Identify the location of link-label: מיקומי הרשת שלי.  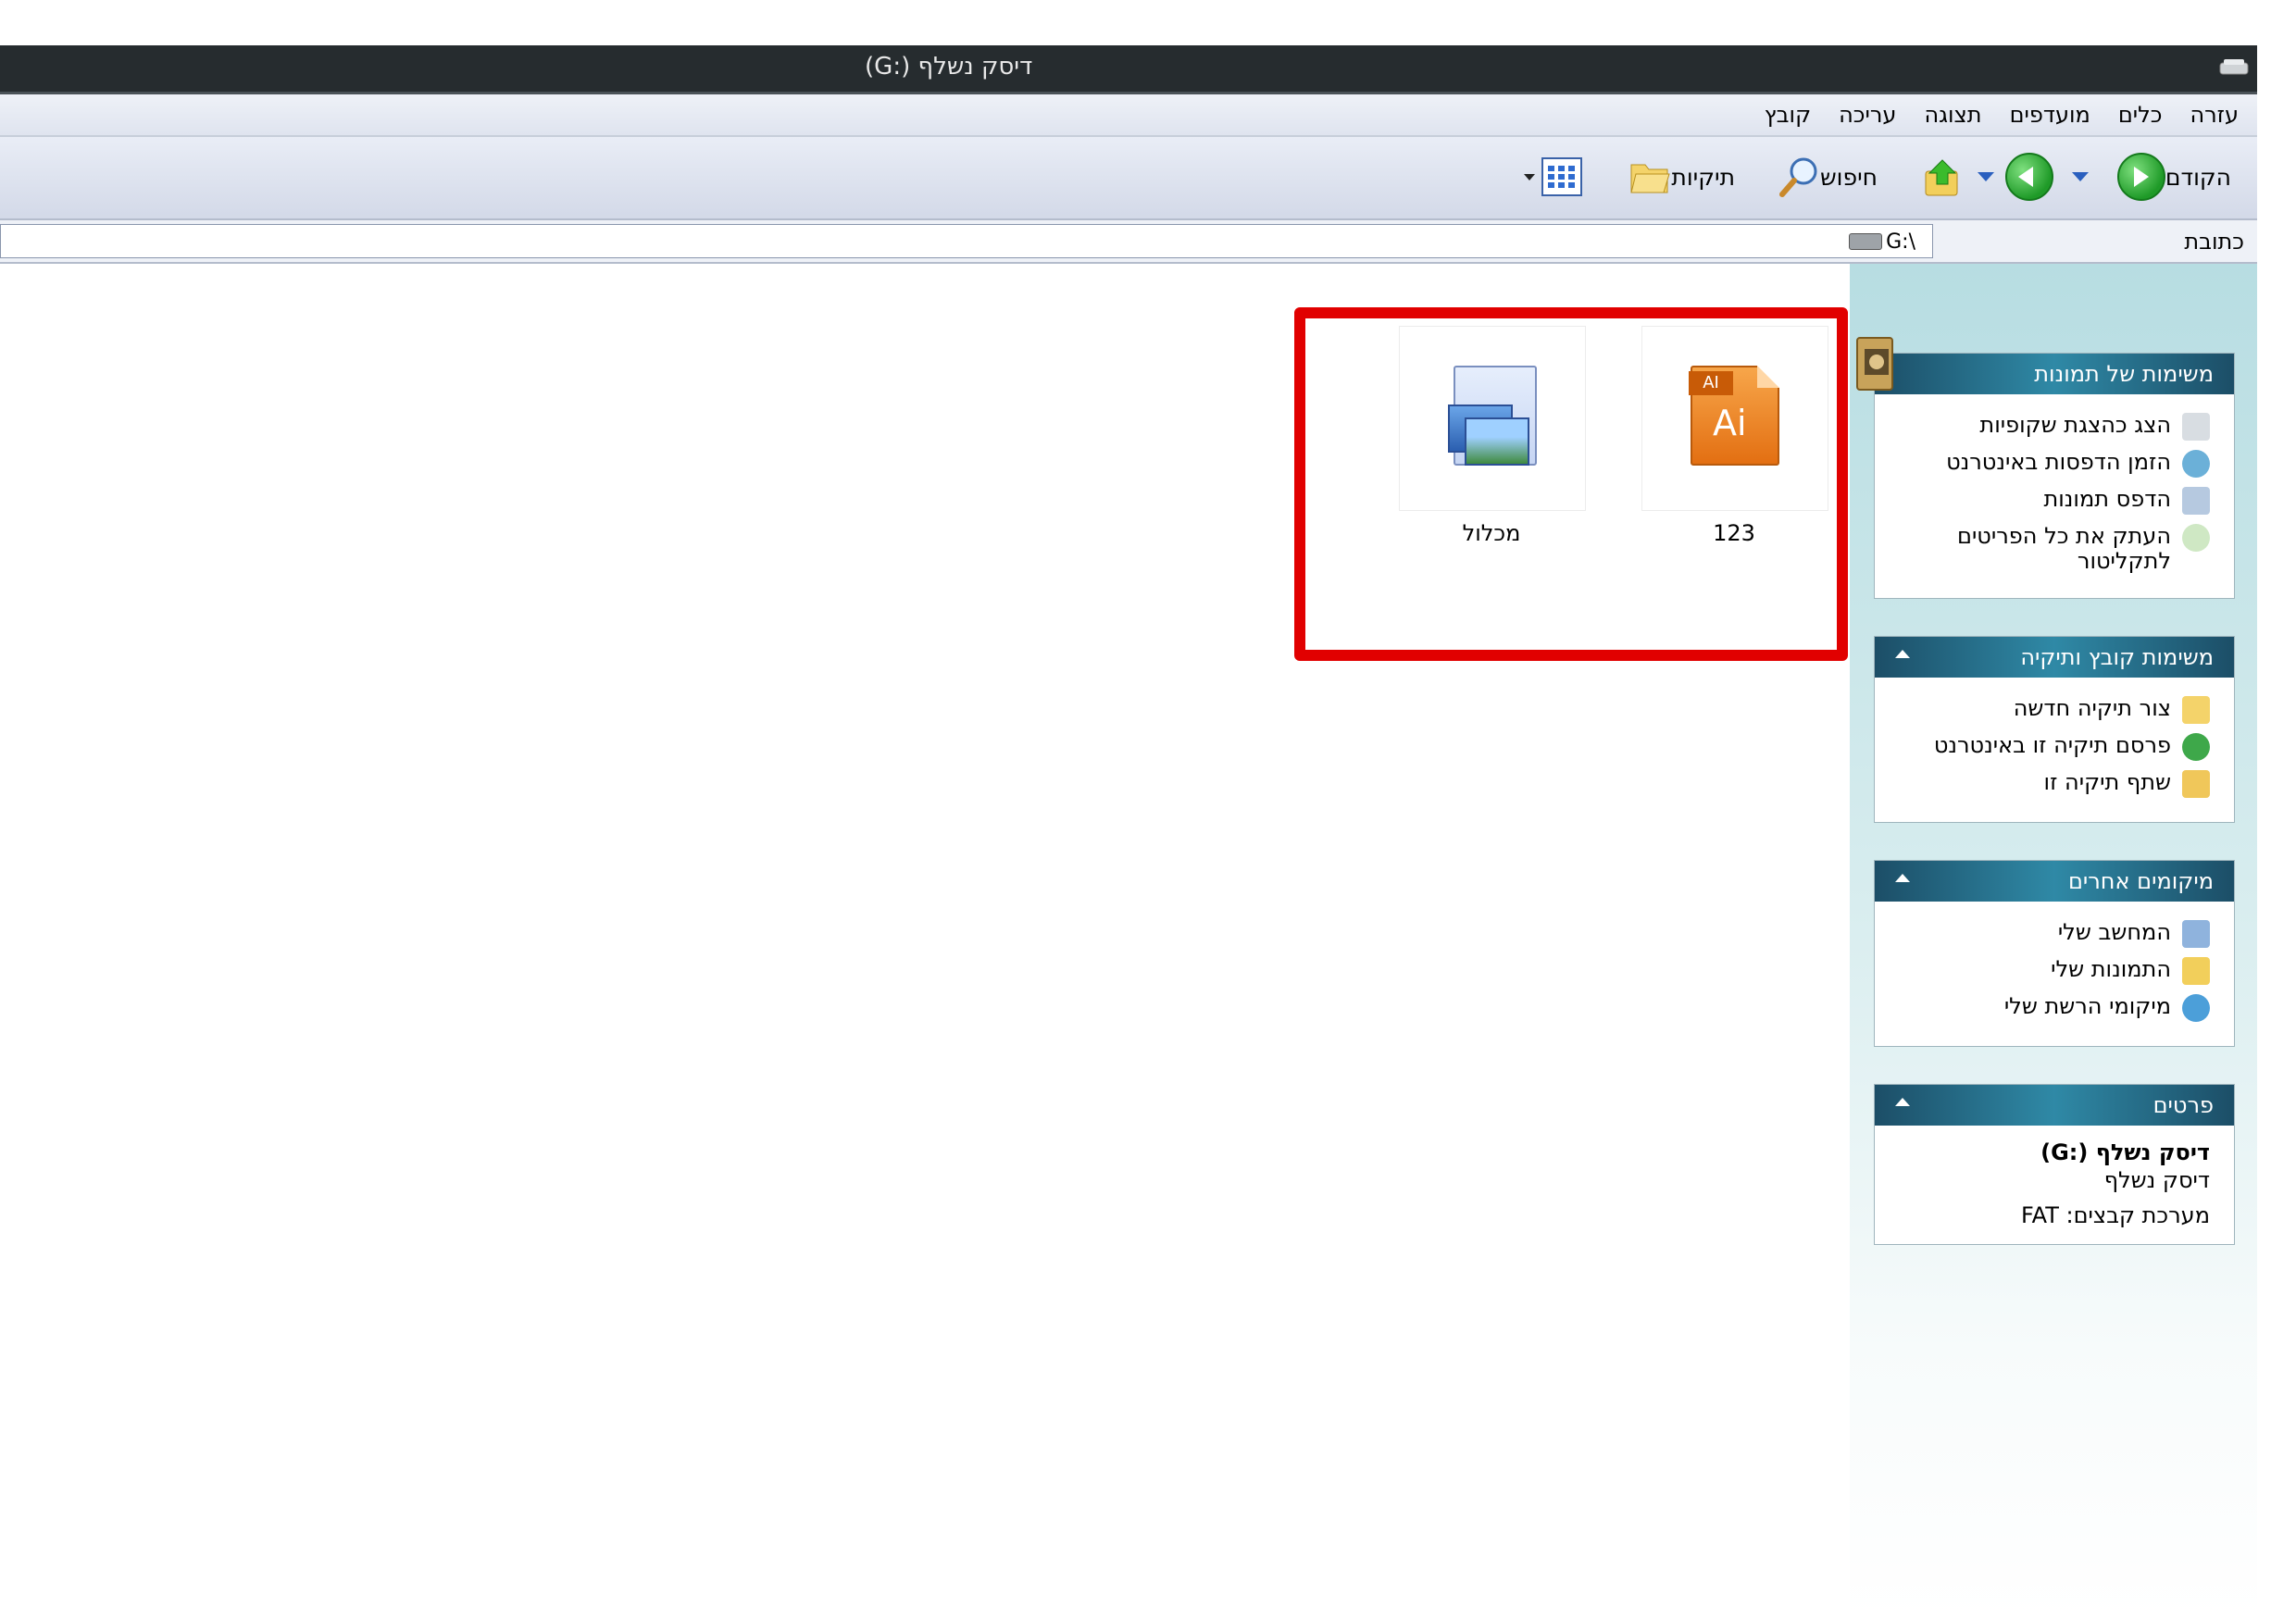
(2087, 1006).